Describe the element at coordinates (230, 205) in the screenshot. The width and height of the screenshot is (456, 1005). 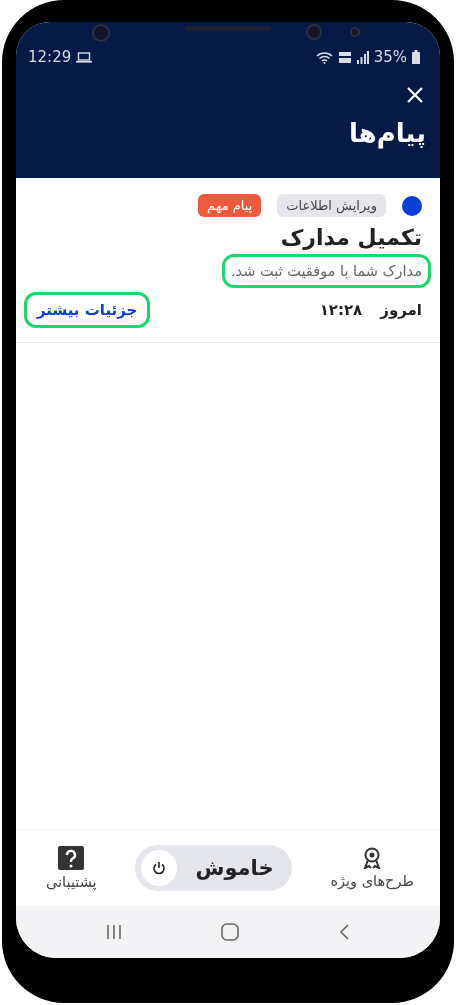
I see `tag: پیام مهم` at that location.